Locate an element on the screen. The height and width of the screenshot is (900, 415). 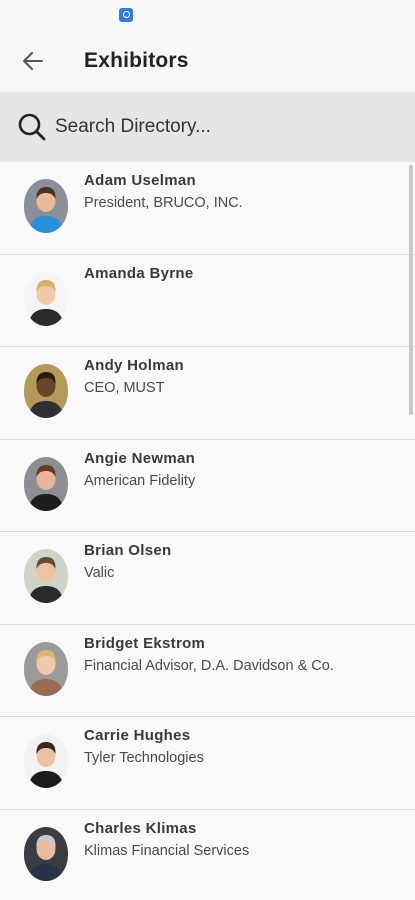
list-item: Charles Klimas Klimas Financial Services is located at coordinates (207, 855).